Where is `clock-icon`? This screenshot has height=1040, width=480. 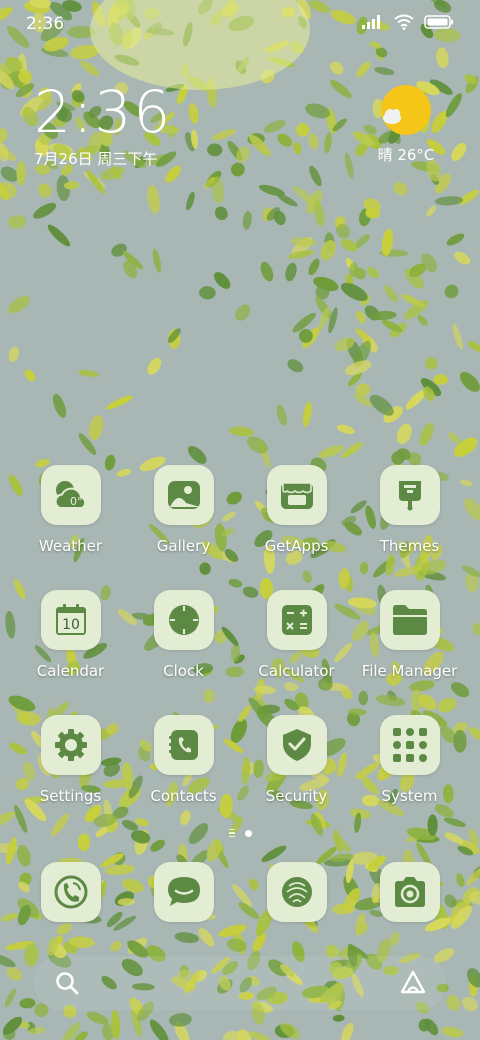 clock-icon is located at coordinates (183, 620).